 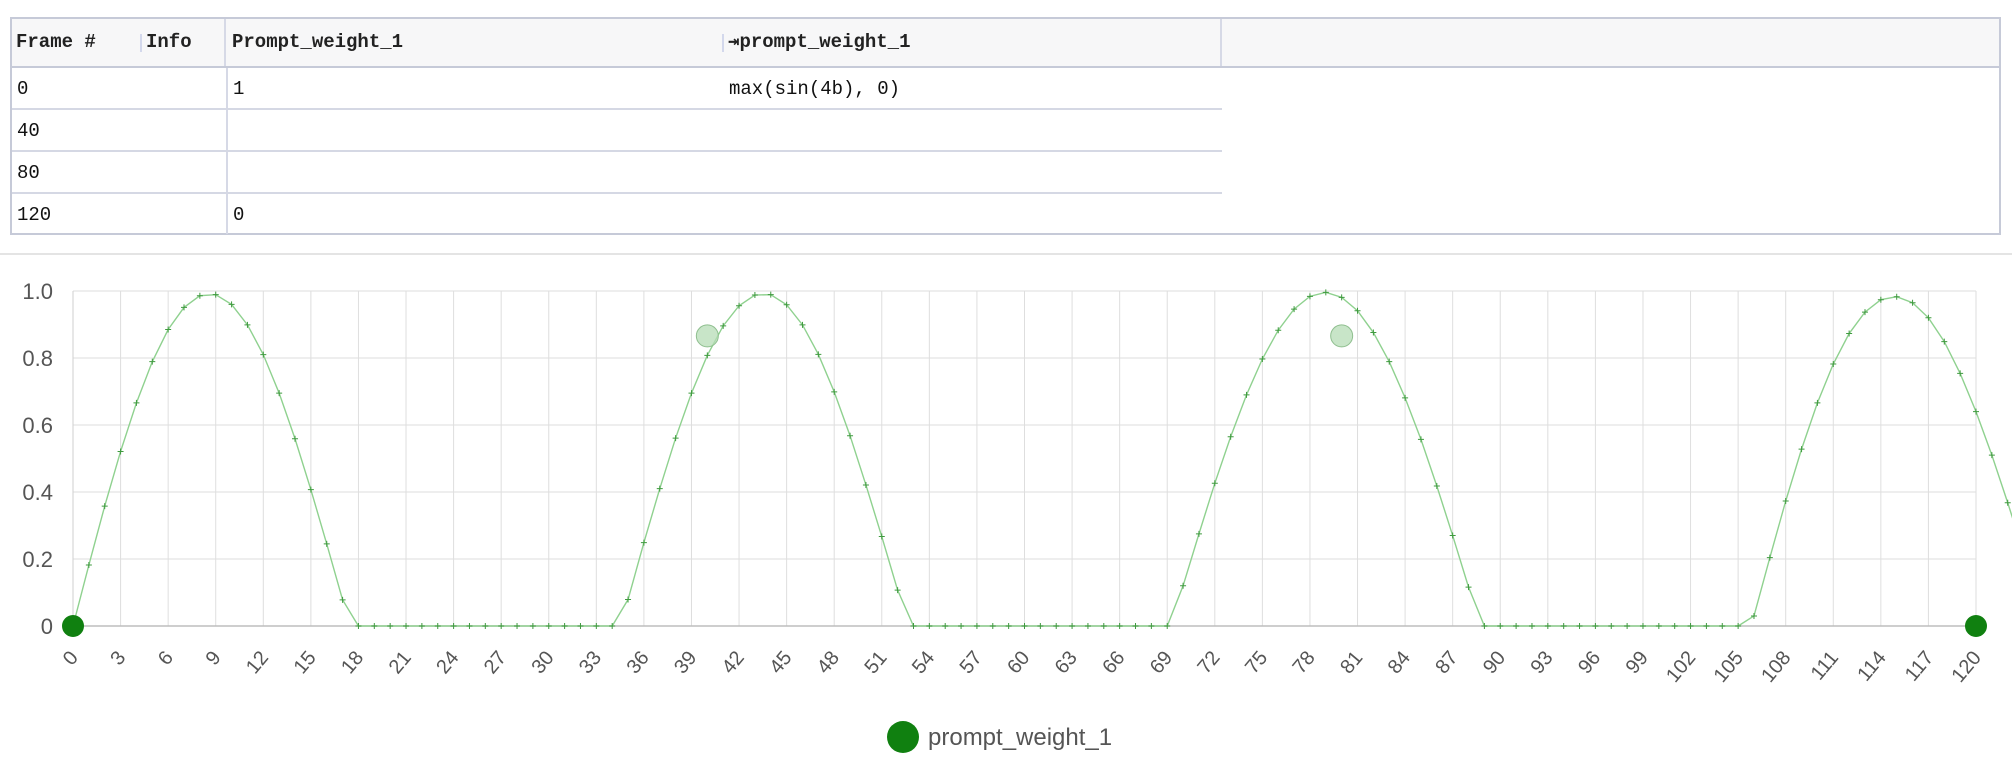 I want to click on table-row: 40, so click(x=617, y=131).